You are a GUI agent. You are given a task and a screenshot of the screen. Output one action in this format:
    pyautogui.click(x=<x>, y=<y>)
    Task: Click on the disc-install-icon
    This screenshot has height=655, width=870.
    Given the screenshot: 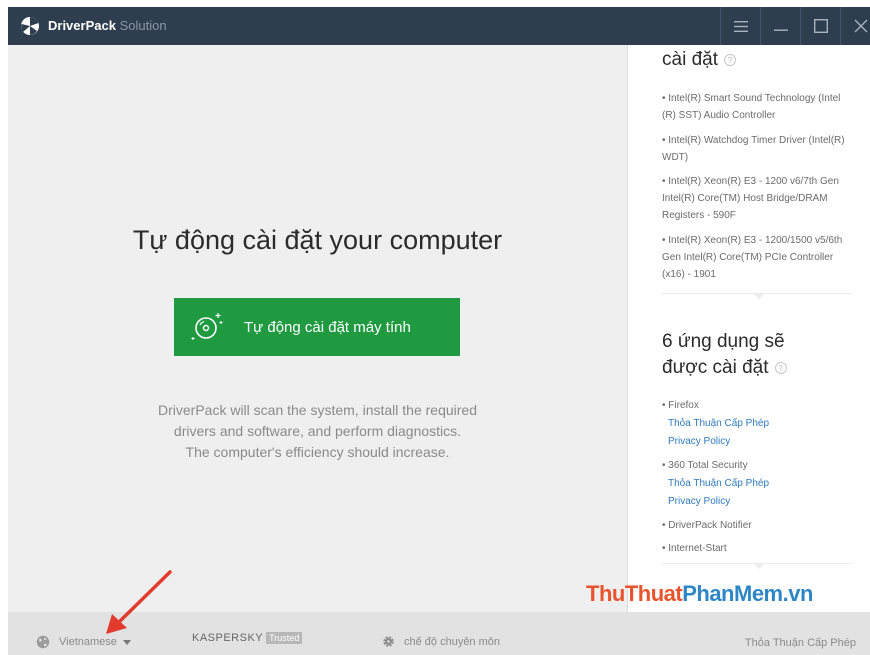 What is the action you would take?
    pyautogui.click(x=207, y=326)
    